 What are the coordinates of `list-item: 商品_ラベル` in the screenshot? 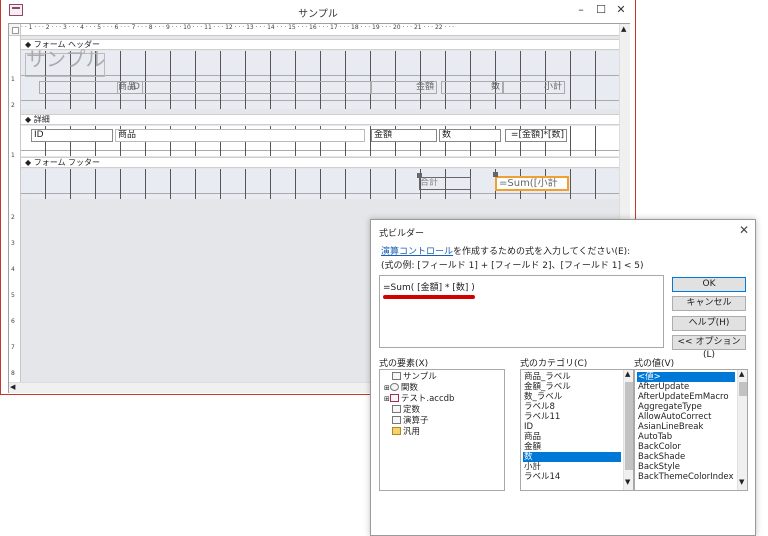 It's located at (572, 377).